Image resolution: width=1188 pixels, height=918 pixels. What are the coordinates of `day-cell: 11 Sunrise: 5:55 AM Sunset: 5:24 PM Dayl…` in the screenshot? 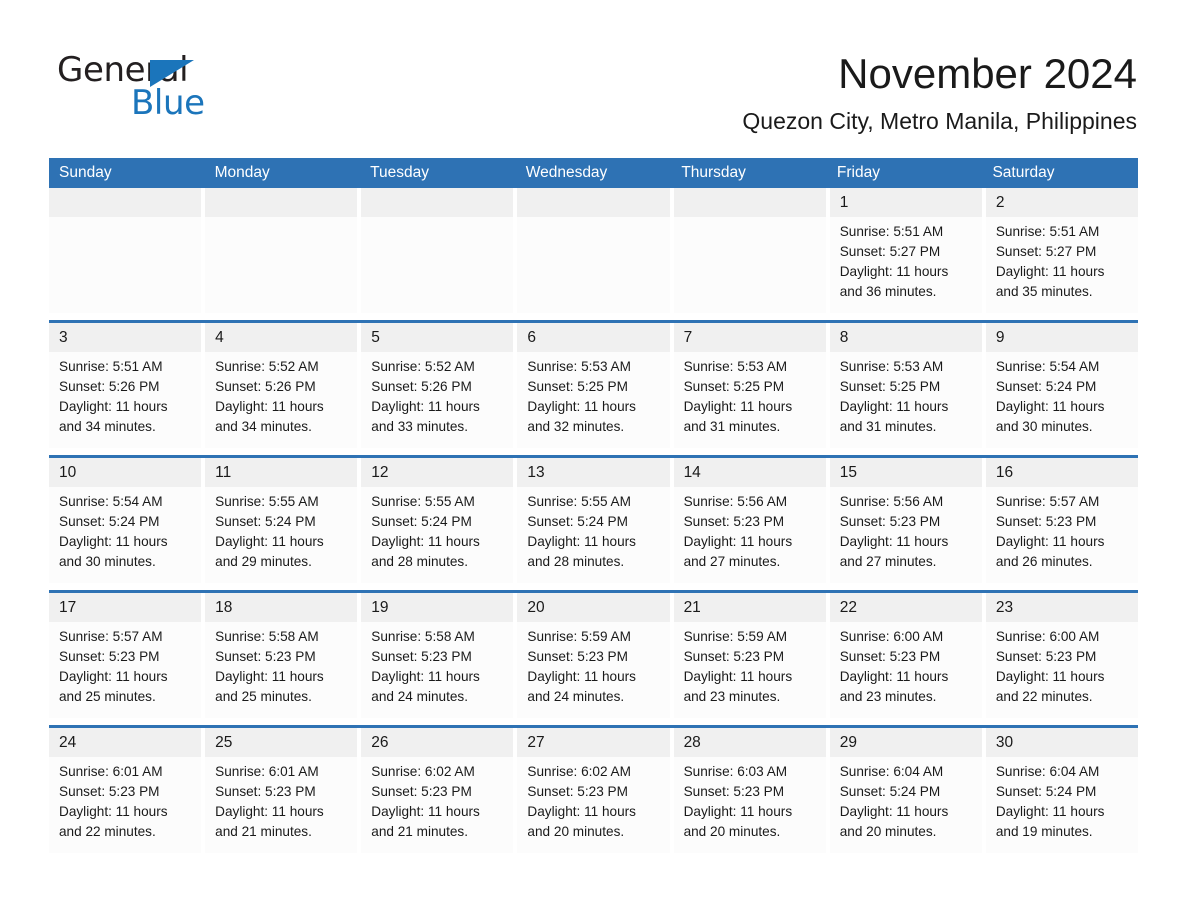 It's located at (281, 520).